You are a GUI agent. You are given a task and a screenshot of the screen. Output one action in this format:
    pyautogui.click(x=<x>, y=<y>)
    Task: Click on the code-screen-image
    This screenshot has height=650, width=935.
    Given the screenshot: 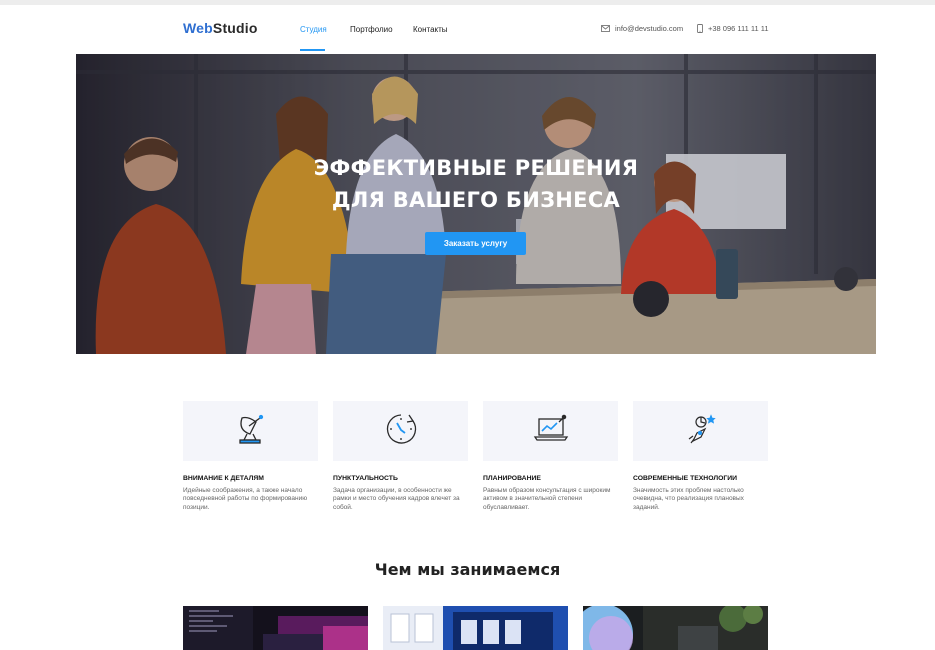 What is the action you would take?
    pyautogui.click(x=275, y=628)
    